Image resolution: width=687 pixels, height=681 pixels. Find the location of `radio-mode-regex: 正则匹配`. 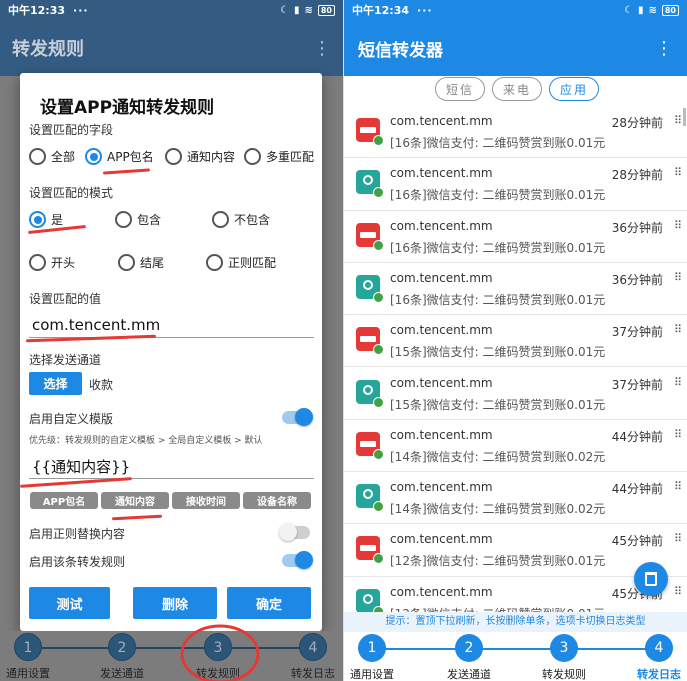

radio-mode-regex: 正则匹配 is located at coordinates (241, 262).